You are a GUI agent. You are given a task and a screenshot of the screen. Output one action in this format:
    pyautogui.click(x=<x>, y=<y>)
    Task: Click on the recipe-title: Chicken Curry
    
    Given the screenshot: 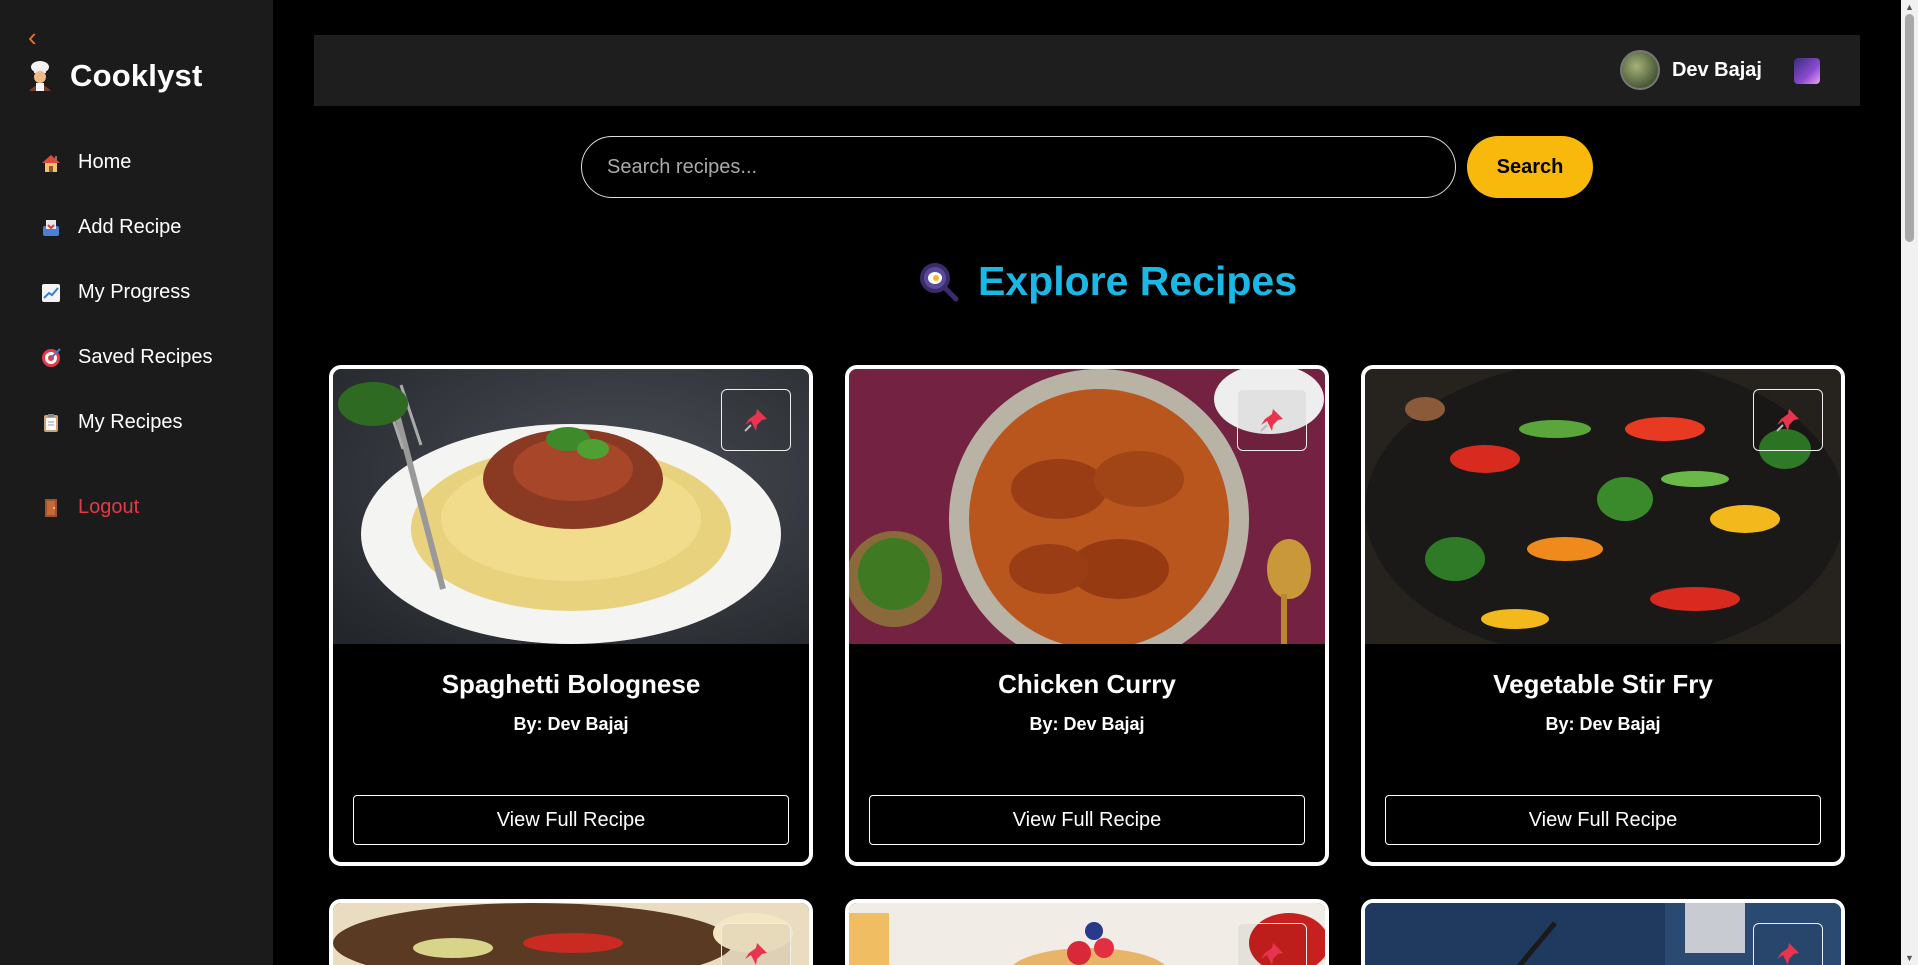 What is the action you would take?
    pyautogui.click(x=1087, y=684)
    